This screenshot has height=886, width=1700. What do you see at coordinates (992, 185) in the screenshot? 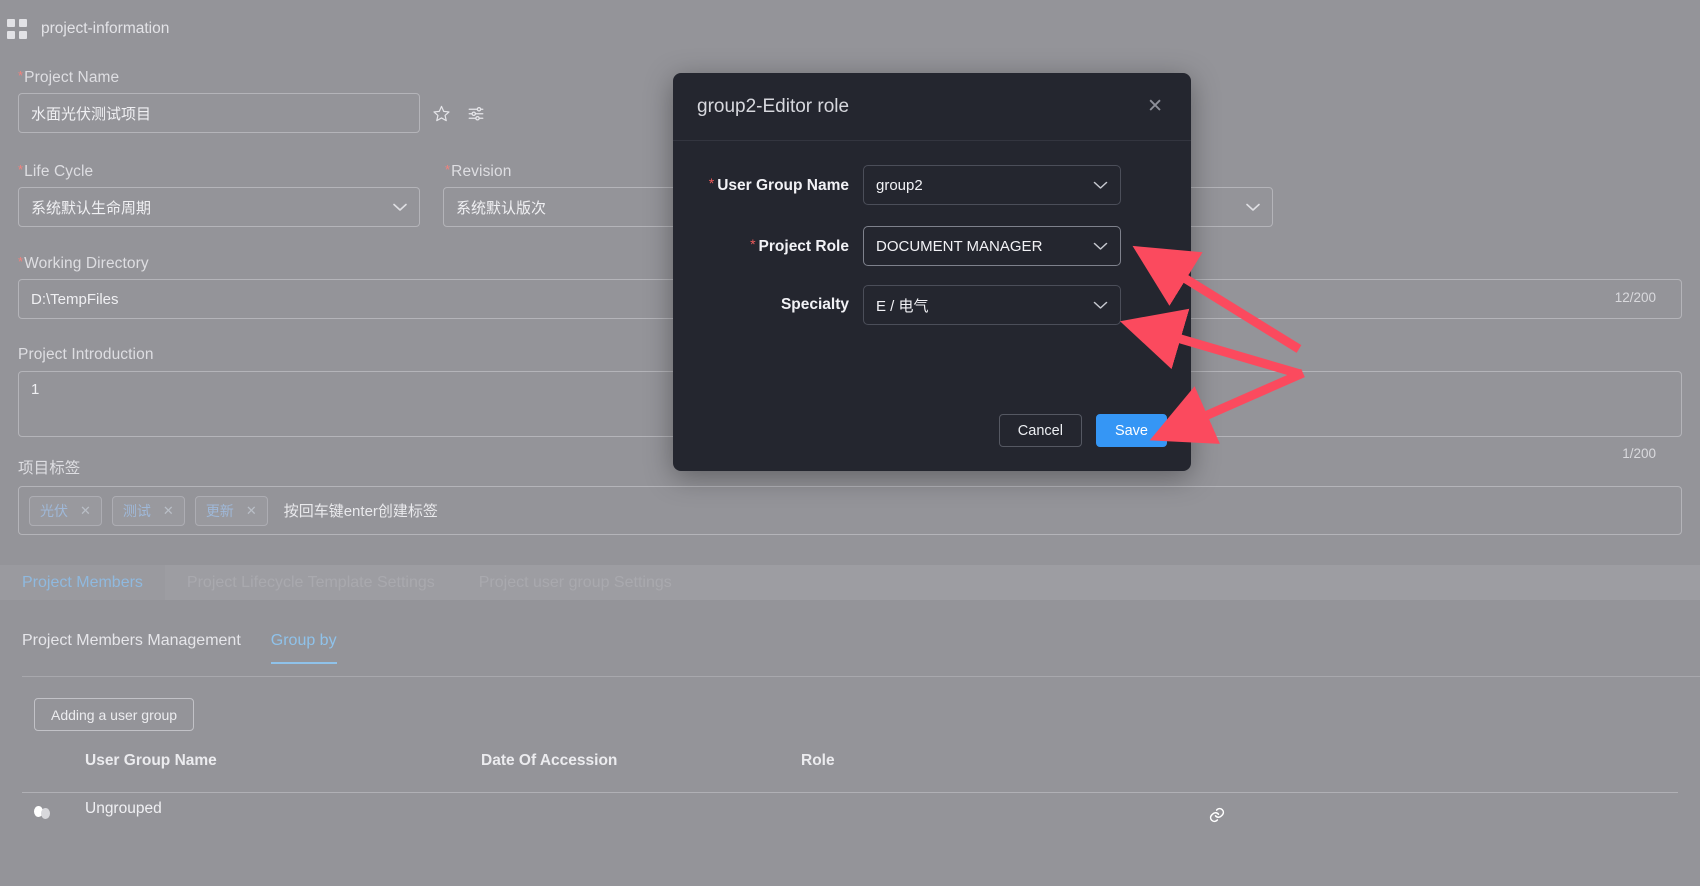
I see `user-group-name-select: group2` at bounding box center [992, 185].